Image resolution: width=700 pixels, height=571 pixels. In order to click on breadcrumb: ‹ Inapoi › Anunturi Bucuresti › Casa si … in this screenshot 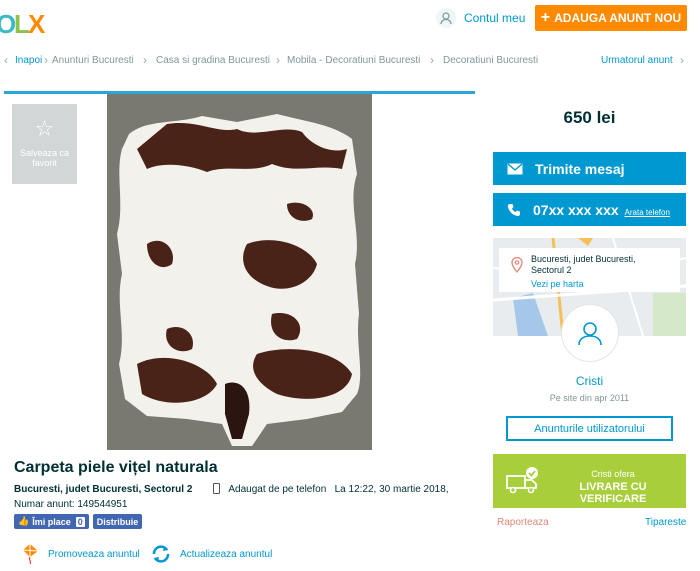, I will do `click(350, 61)`.